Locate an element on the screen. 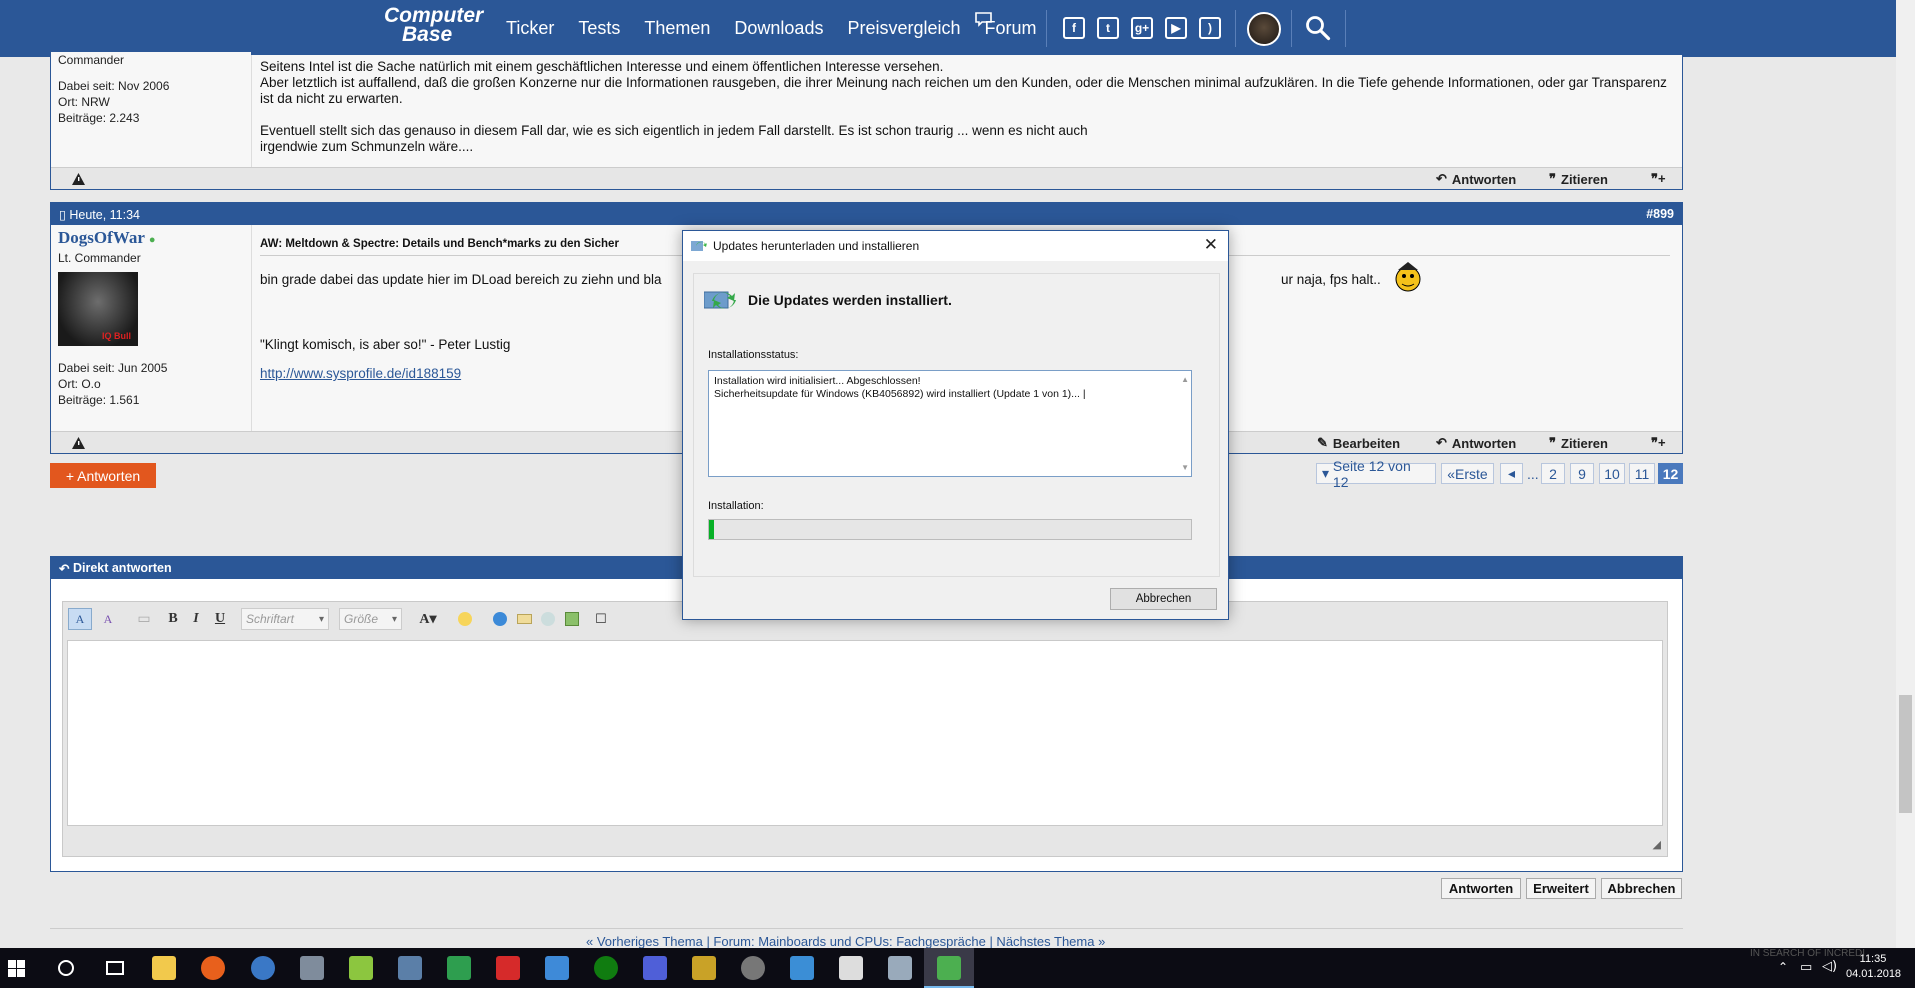 This screenshot has height=988, width=1915. windows-update-task-icon is located at coordinates (949, 968).